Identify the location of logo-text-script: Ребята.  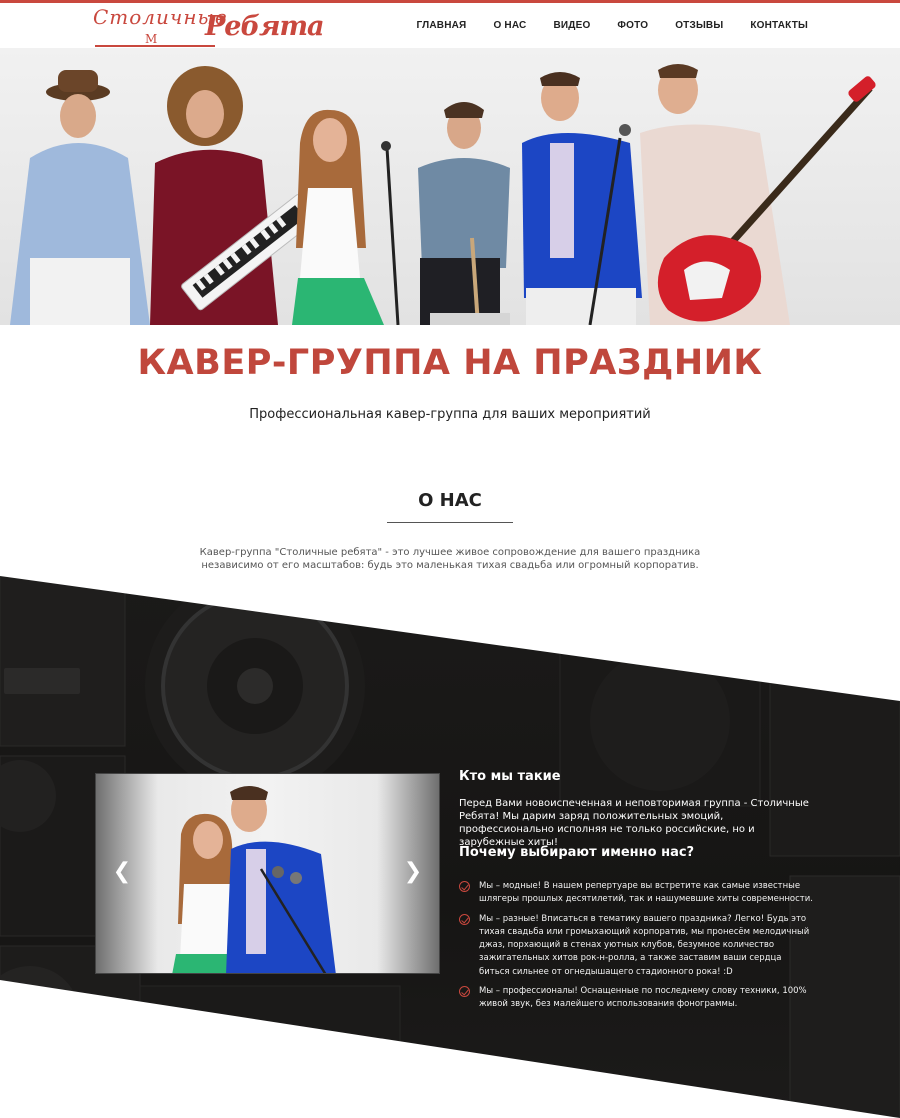
(265, 26).